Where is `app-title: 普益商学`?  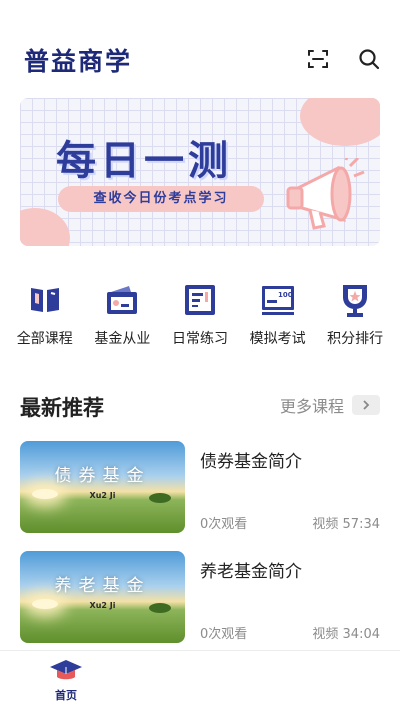
app-title: 普益商学 is located at coordinates (78, 61).